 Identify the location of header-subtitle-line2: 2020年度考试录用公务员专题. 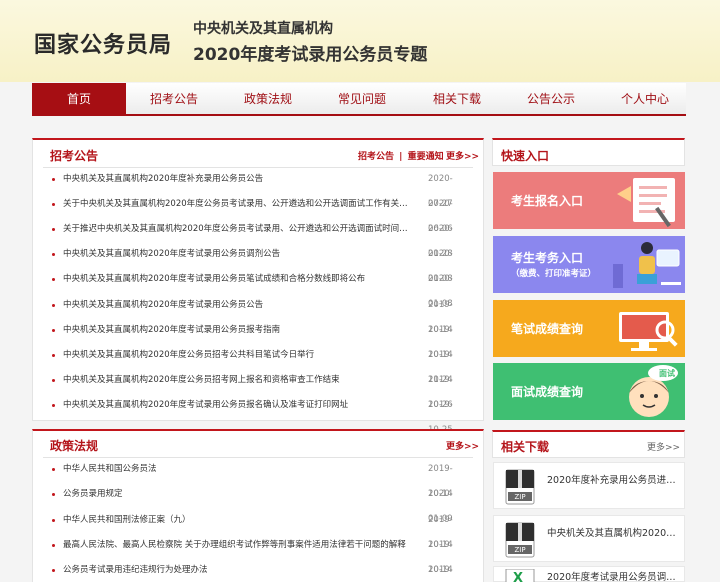
(310, 55).